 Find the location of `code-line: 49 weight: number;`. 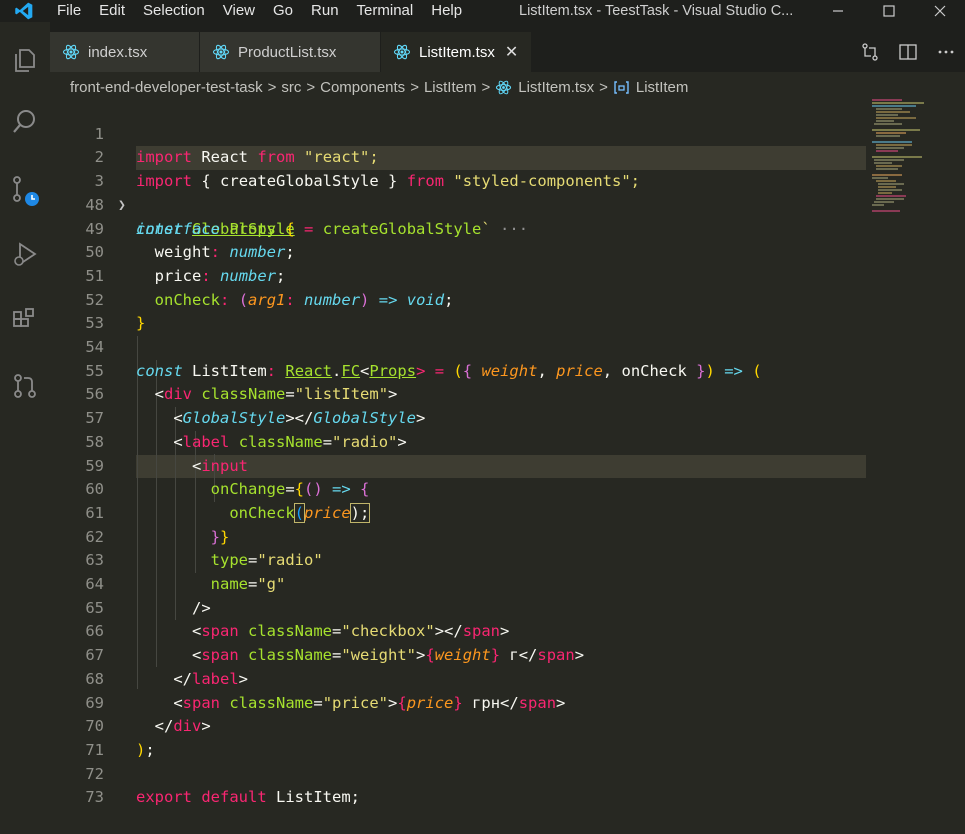

code-line: 49 weight: number; is located at coordinates (460, 228).